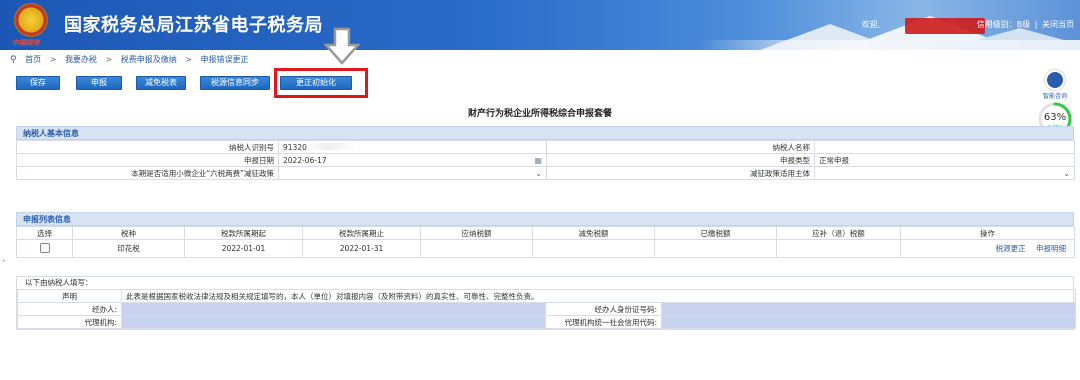  Describe the element at coordinates (99, 83) in the screenshot. I see `declare-button: 申报` at that location.